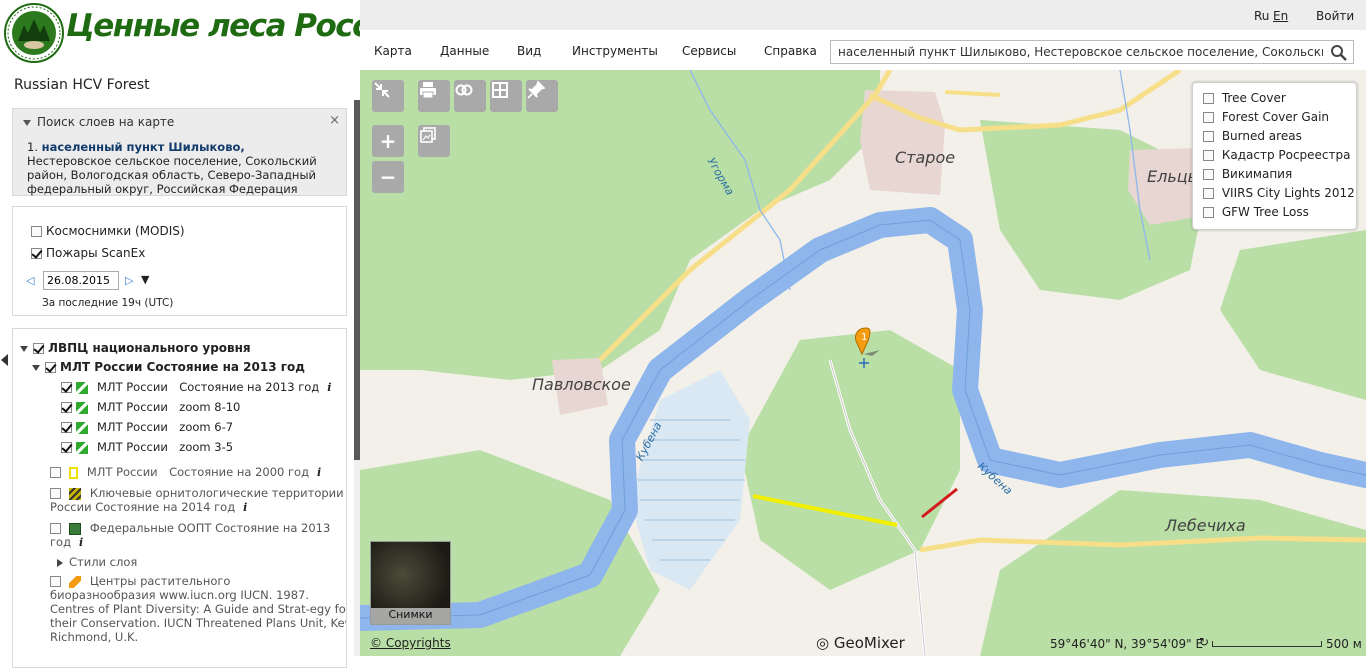 The image size is (1366, 668). What do you see at coordinates (1204, 642) in the screenshot?
I see `refresh-coords-icon: ↻` at bounding box center [1204, 642].